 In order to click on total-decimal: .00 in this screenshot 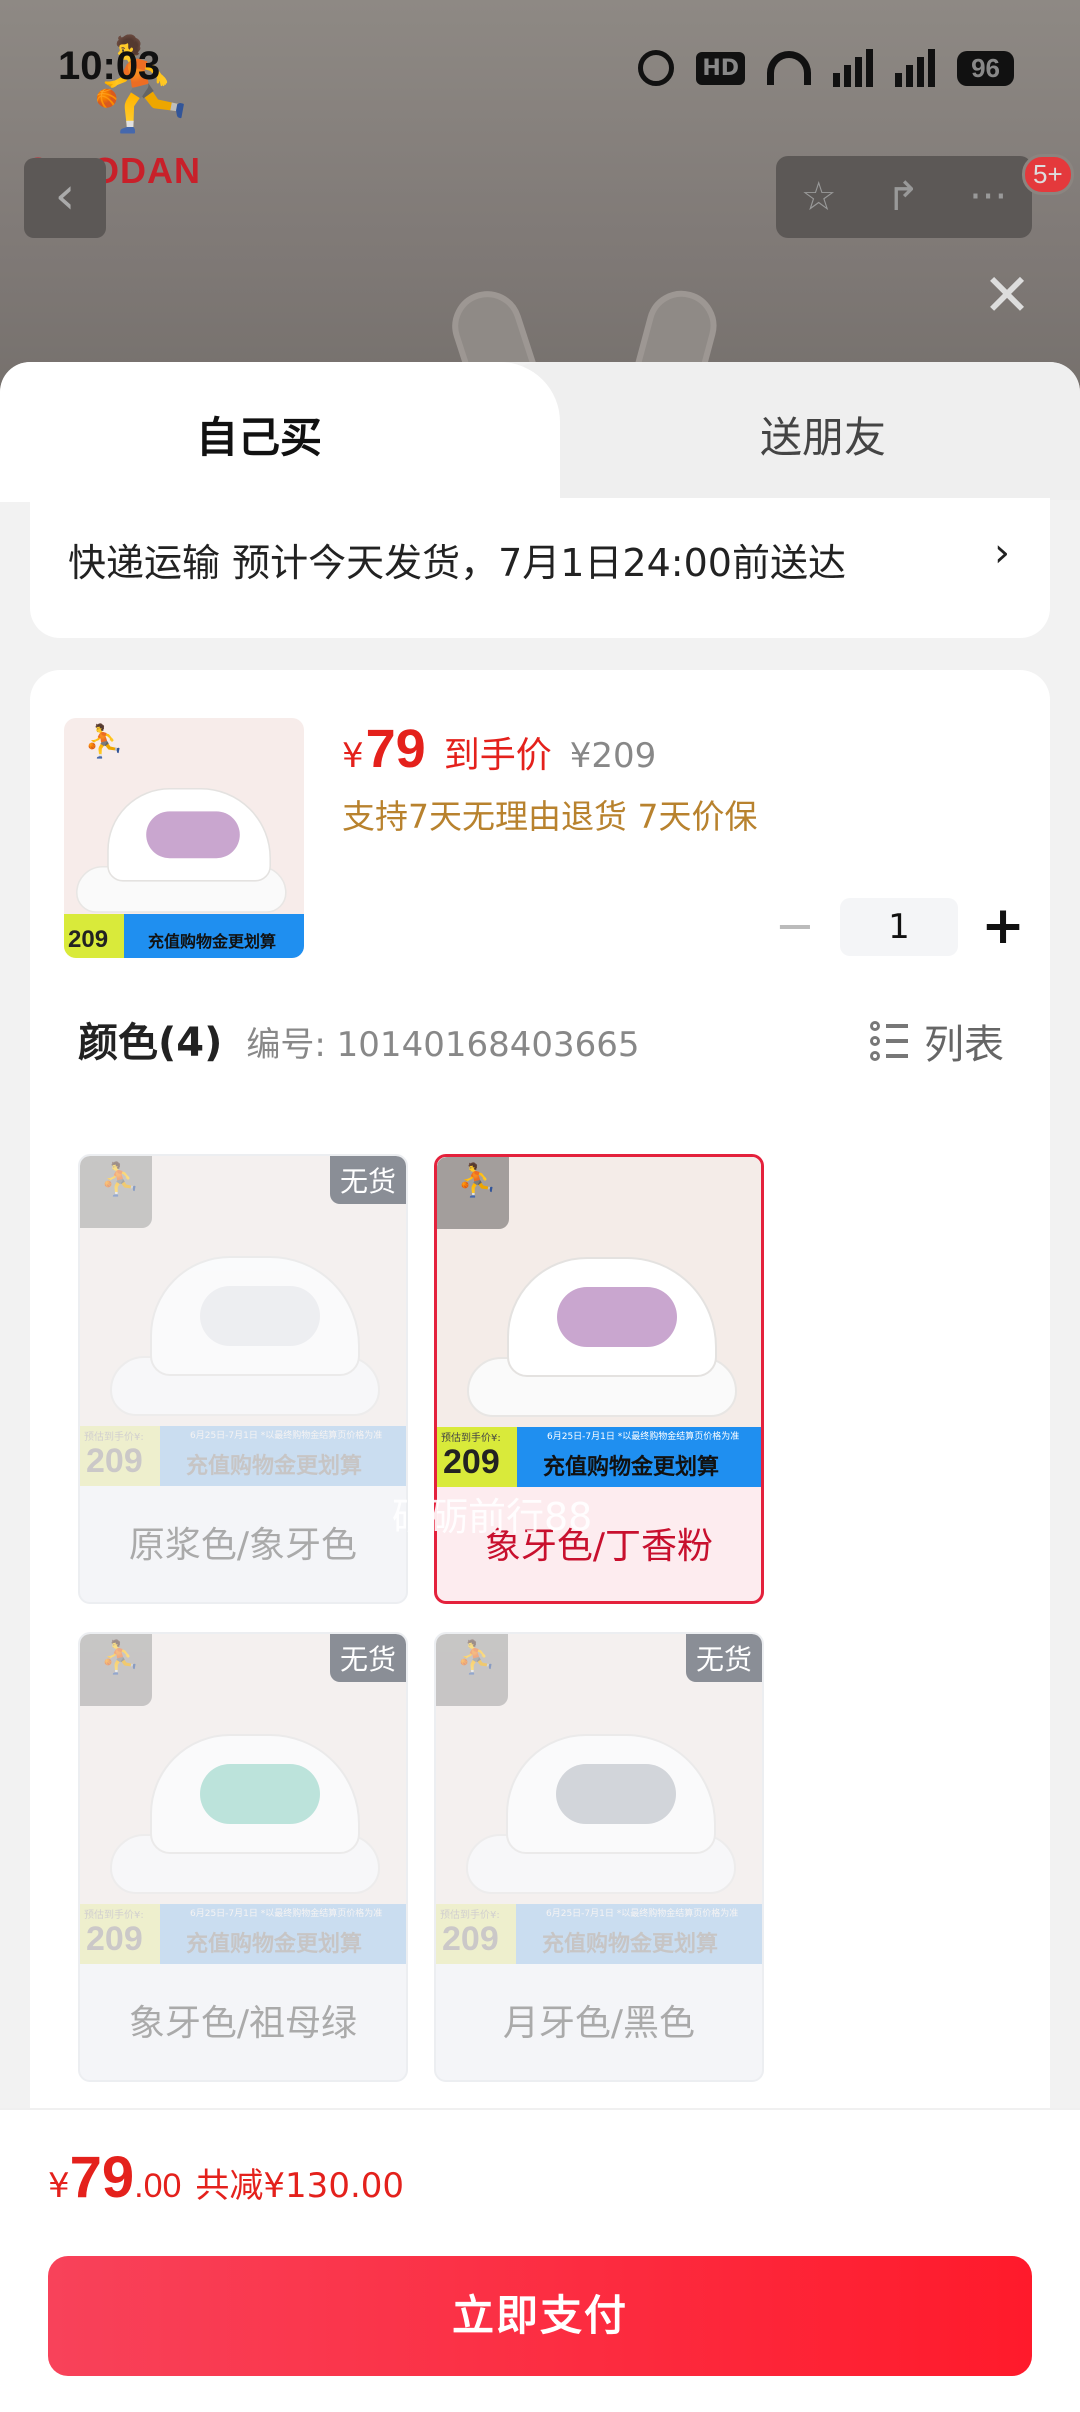, I will do `click(158, 2186)`.